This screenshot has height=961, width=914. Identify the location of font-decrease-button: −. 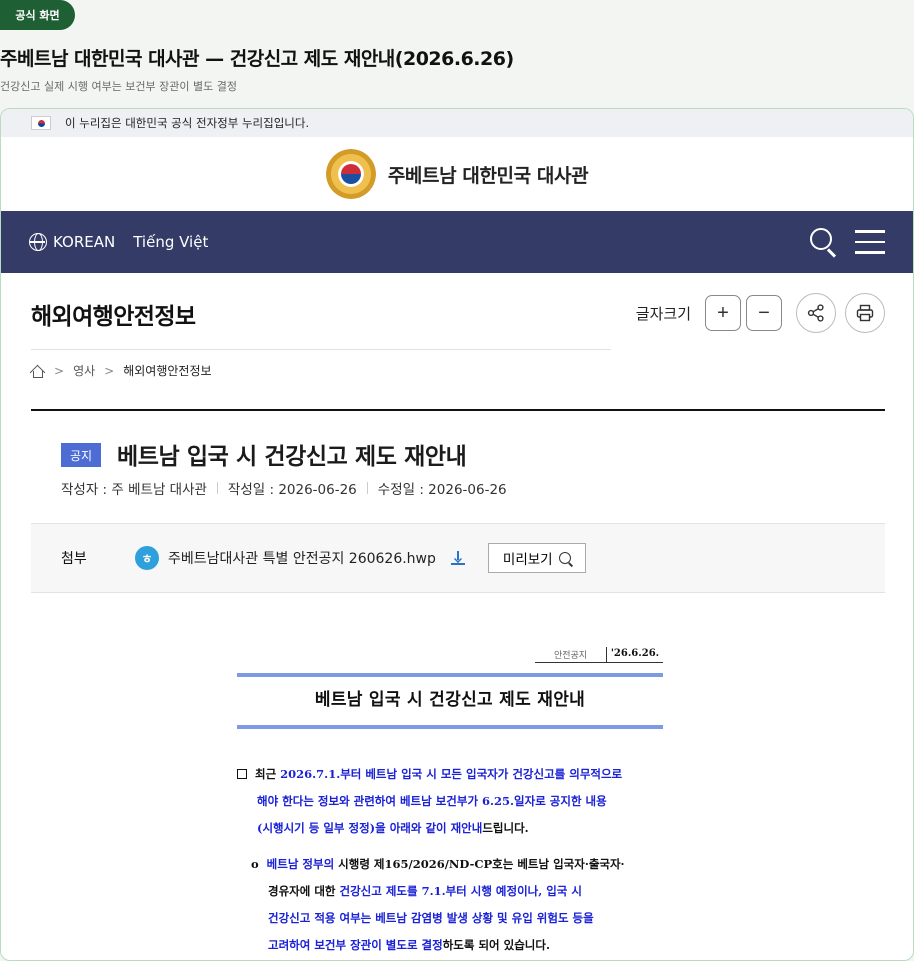
(764, 313).